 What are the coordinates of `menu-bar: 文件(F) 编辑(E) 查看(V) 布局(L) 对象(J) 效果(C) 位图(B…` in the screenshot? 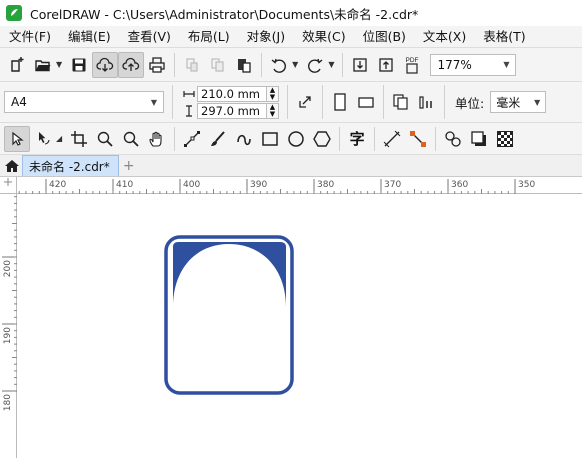 It's located at (291, 37).